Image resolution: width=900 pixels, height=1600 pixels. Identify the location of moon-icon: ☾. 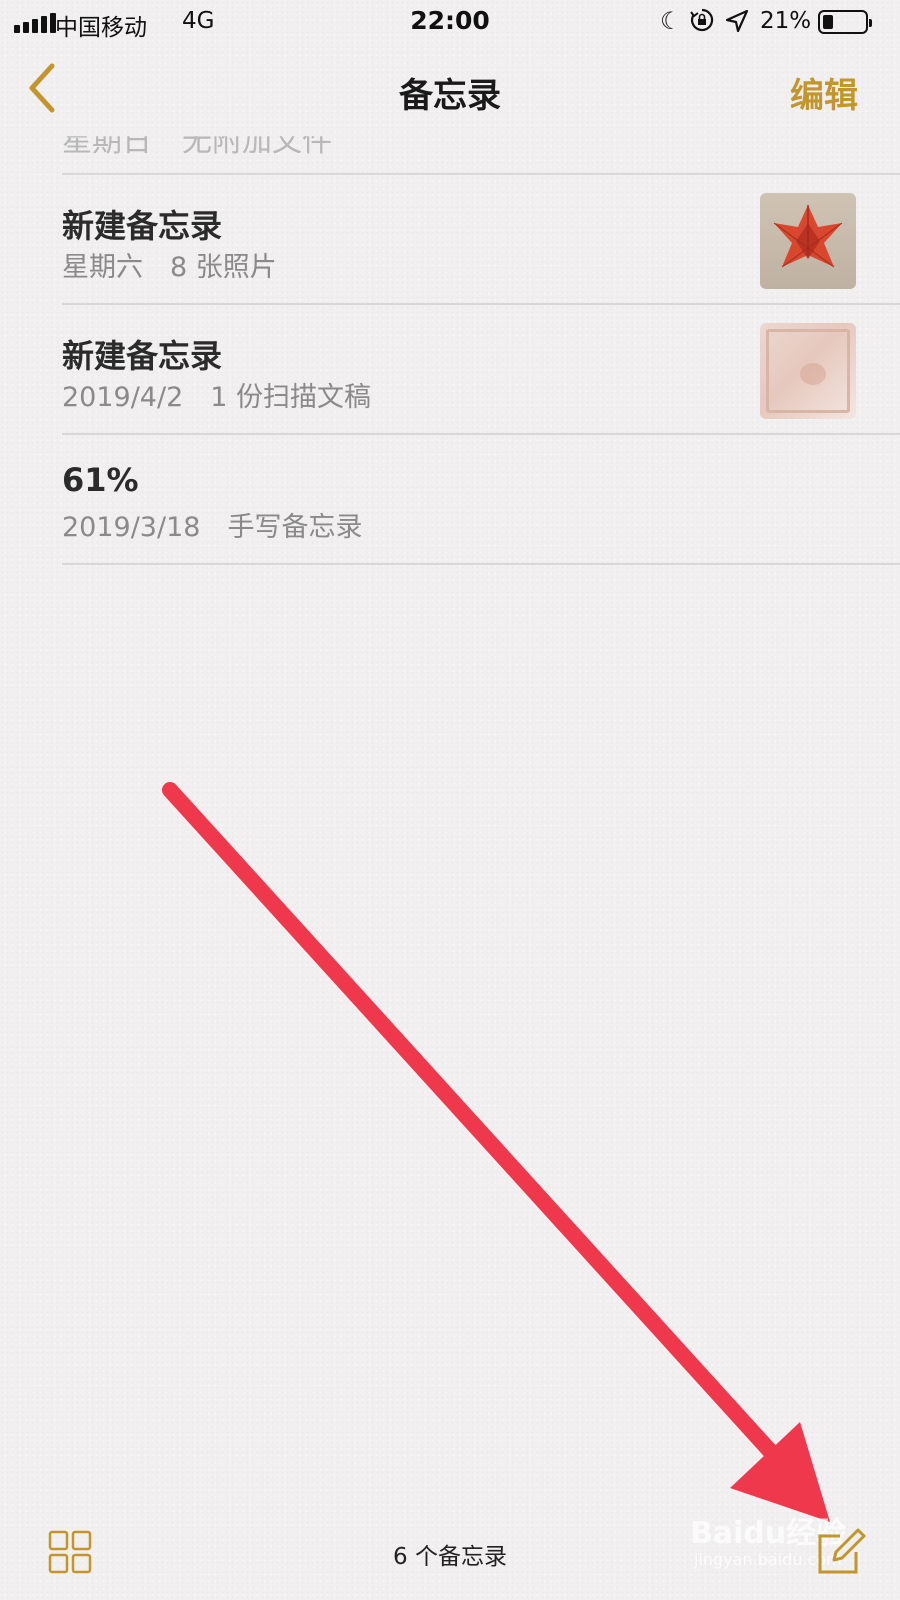
(671, 21).